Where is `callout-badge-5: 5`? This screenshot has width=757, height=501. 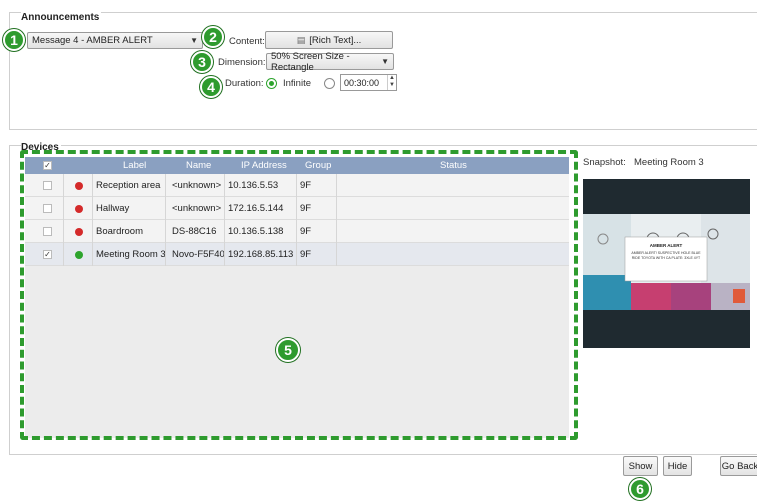 callout-badge-5: 5 is located at coordinates (288, 350).